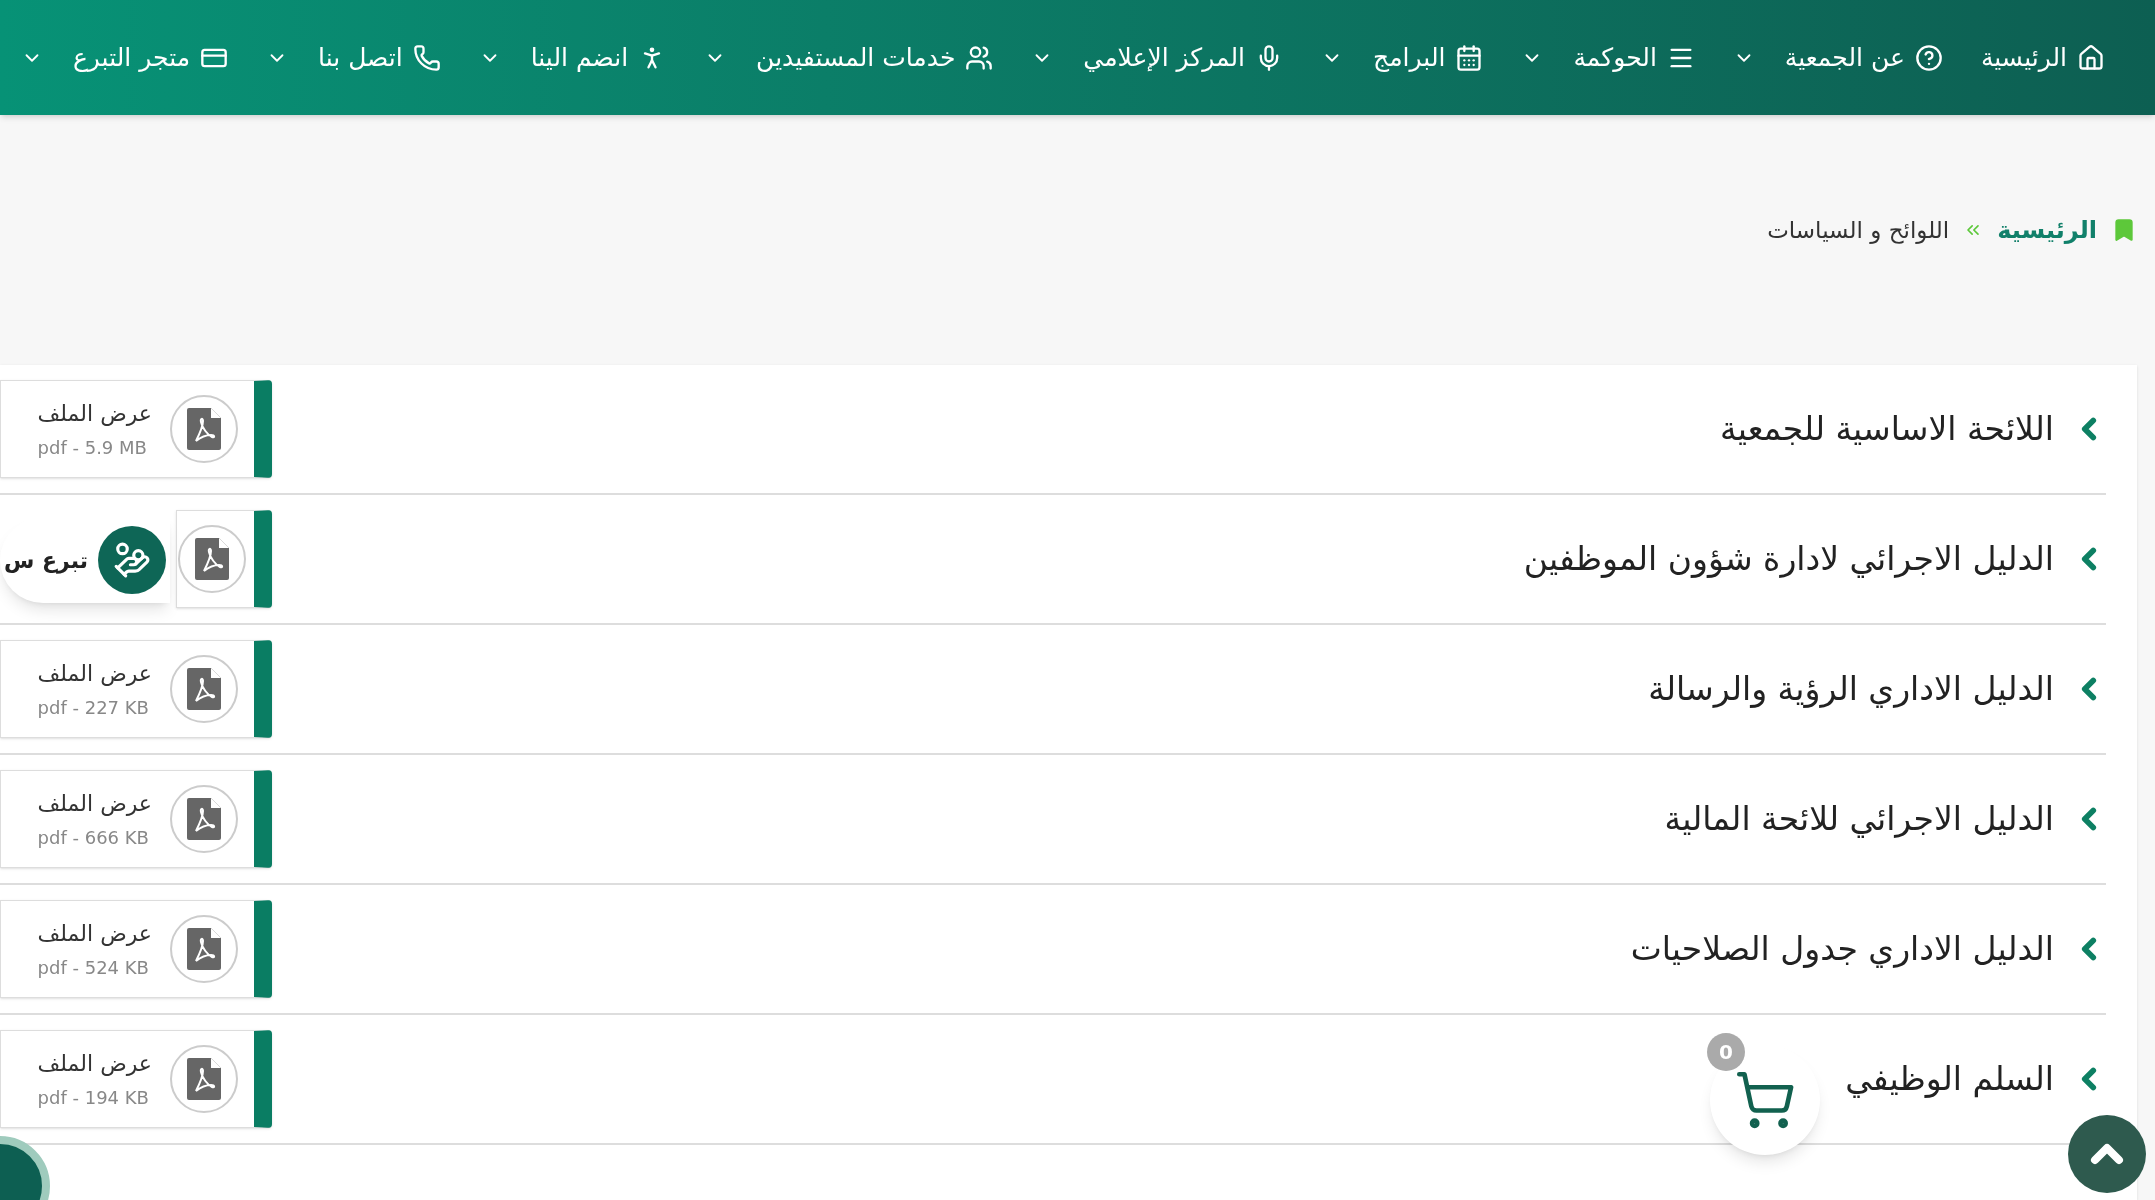  What do you see at coordinates (1765, 1100) in the screenshot?
I see `cart-icon` at bounding box center [1765, 1100].